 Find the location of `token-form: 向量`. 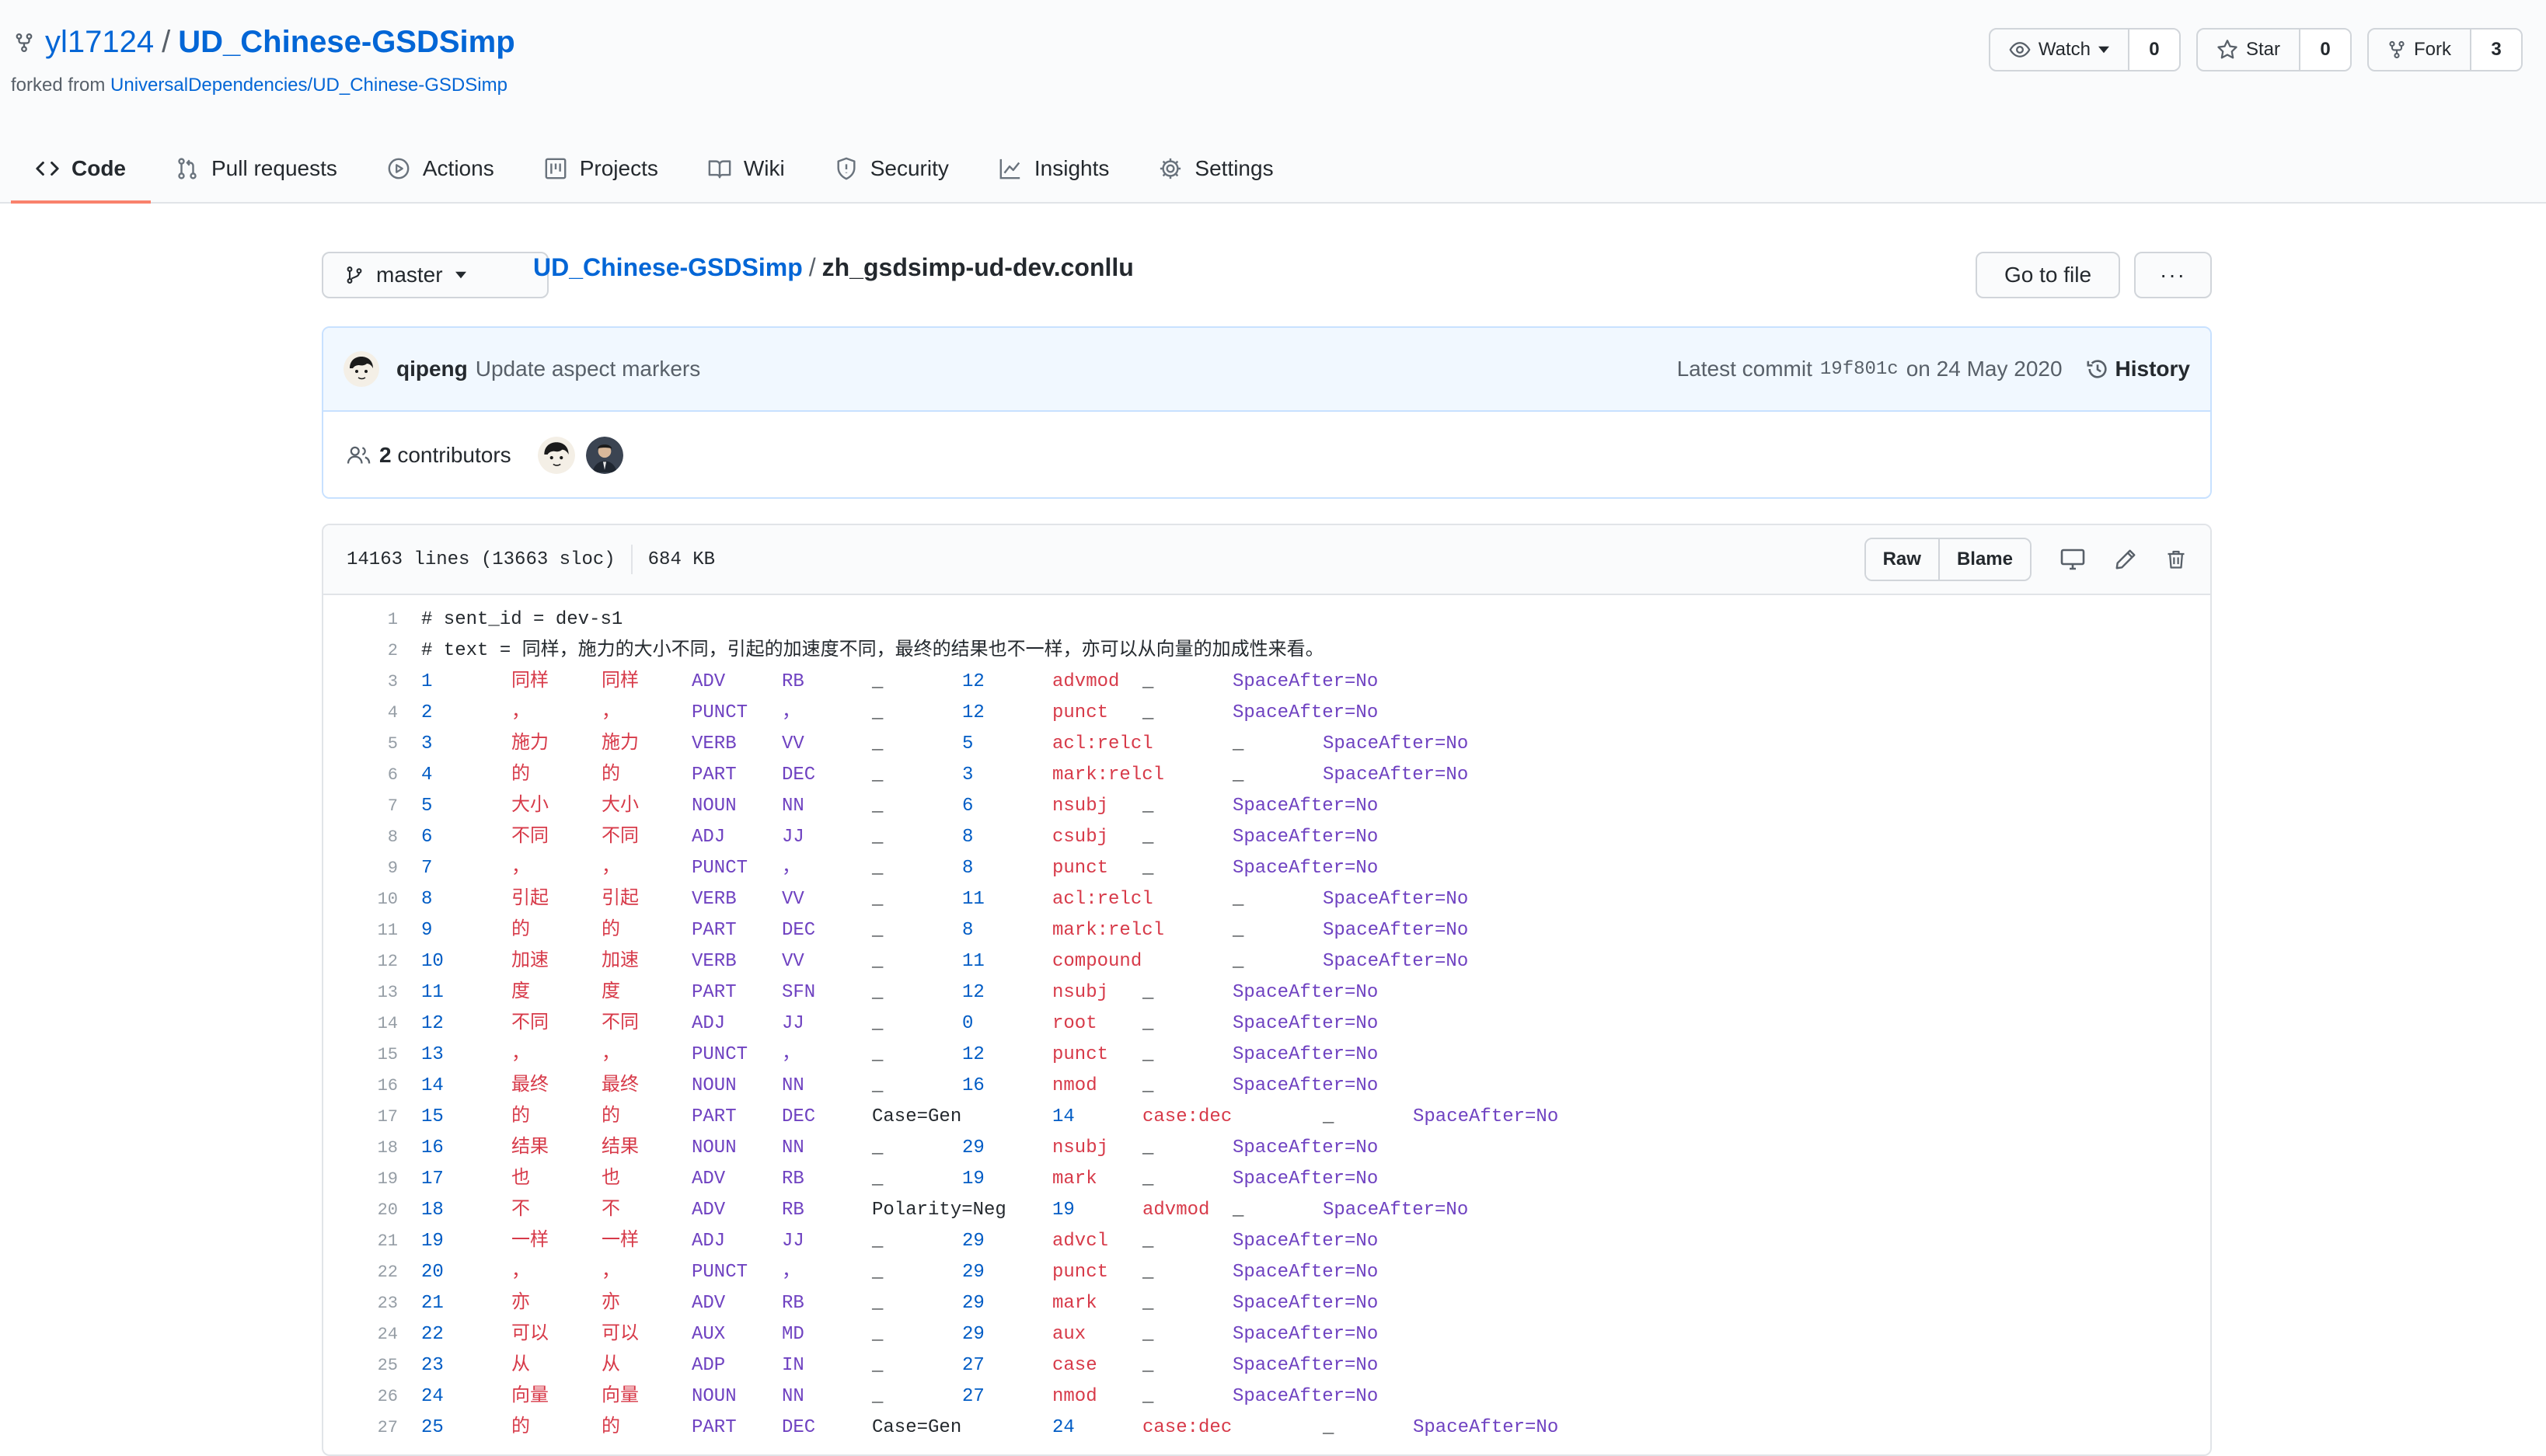

token-form: 向量 is located at coordinates (530, 1397).